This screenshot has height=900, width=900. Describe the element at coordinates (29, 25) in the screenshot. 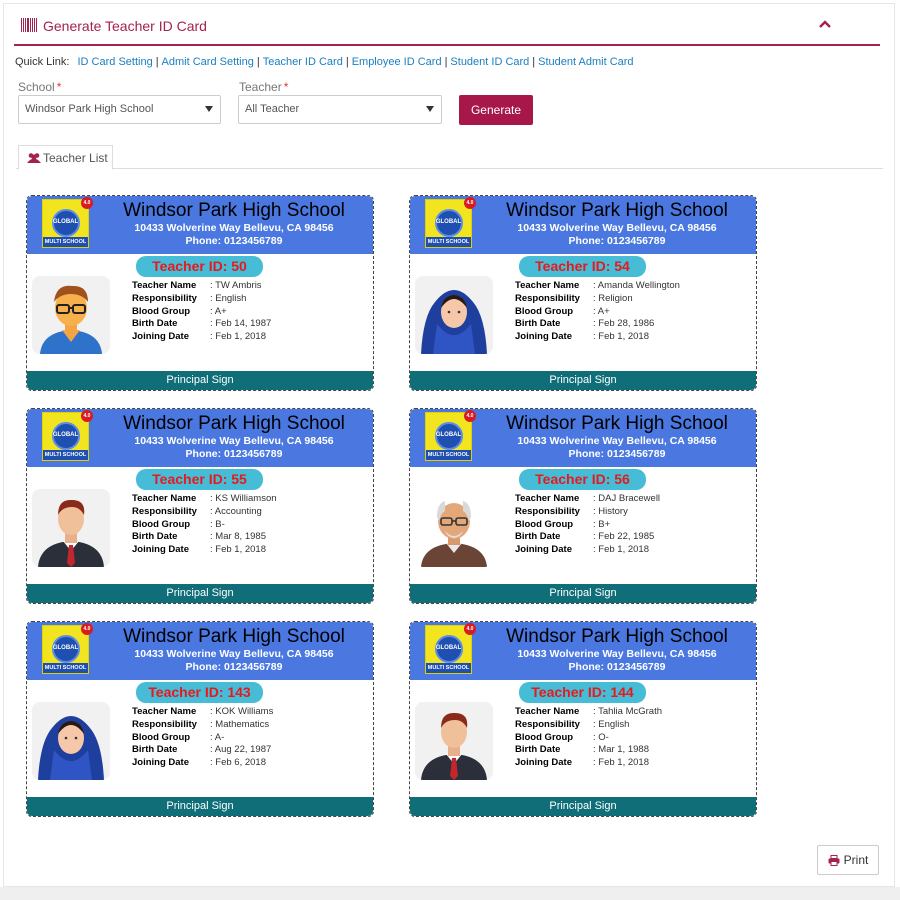

I see `barcode-icon` at that location.